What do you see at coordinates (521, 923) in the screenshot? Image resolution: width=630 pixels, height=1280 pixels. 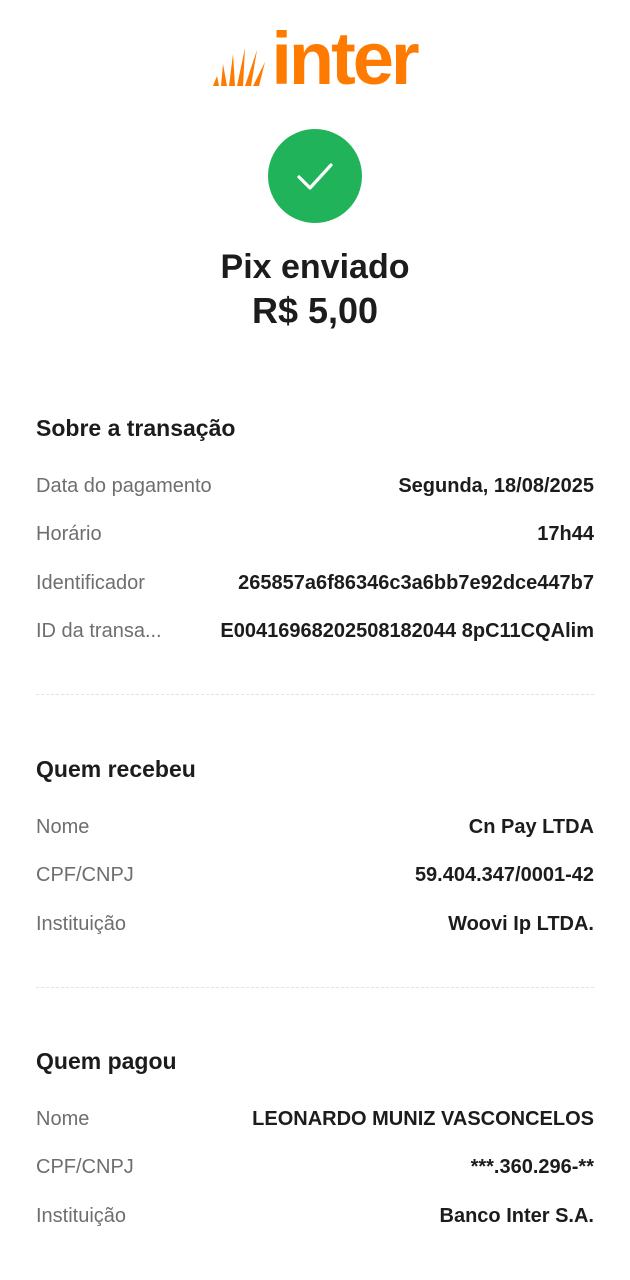 I see `detail-value: Woovi Ip LTDA.` at bounding box center [521, 923].